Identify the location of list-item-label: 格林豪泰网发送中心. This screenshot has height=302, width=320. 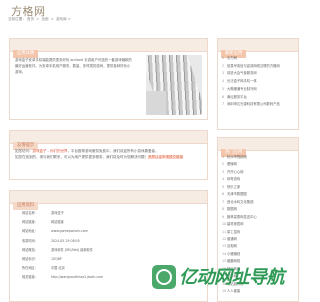
(242, 217).